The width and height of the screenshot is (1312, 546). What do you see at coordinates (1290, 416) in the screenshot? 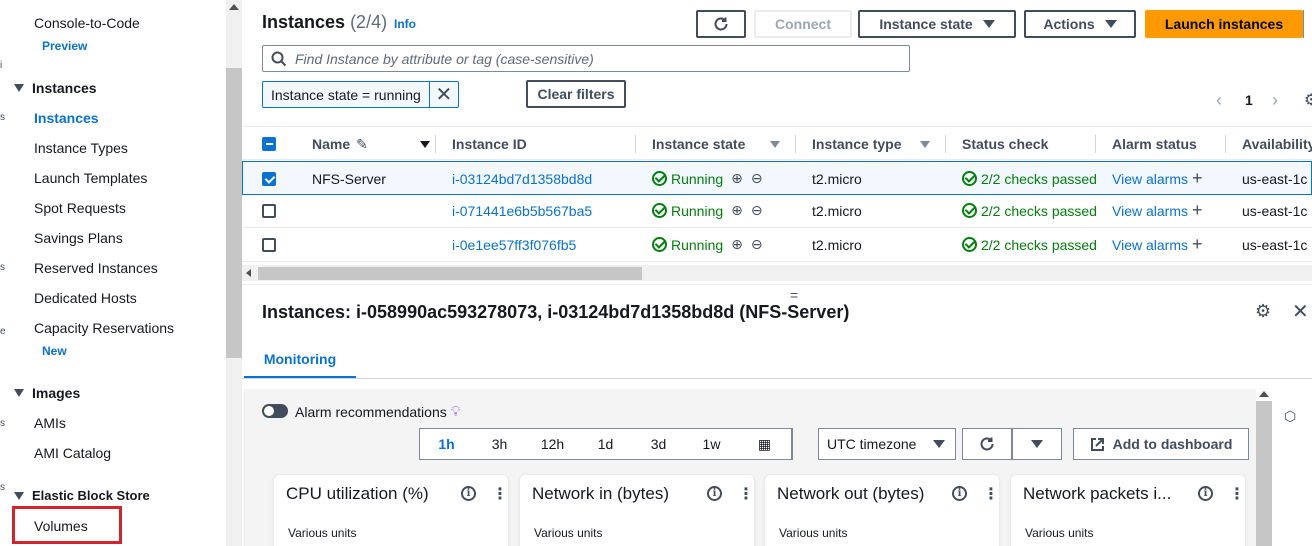
I see `hexagon-icon: ⬡` at bounding box center [1290, 416].